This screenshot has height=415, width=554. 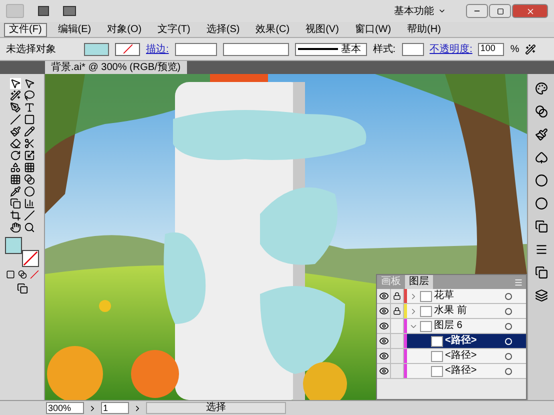 What do you see at coordinates (444, 296) in the screenshot?
I see `layer-name: 花草` at bounding box center [444, 296].